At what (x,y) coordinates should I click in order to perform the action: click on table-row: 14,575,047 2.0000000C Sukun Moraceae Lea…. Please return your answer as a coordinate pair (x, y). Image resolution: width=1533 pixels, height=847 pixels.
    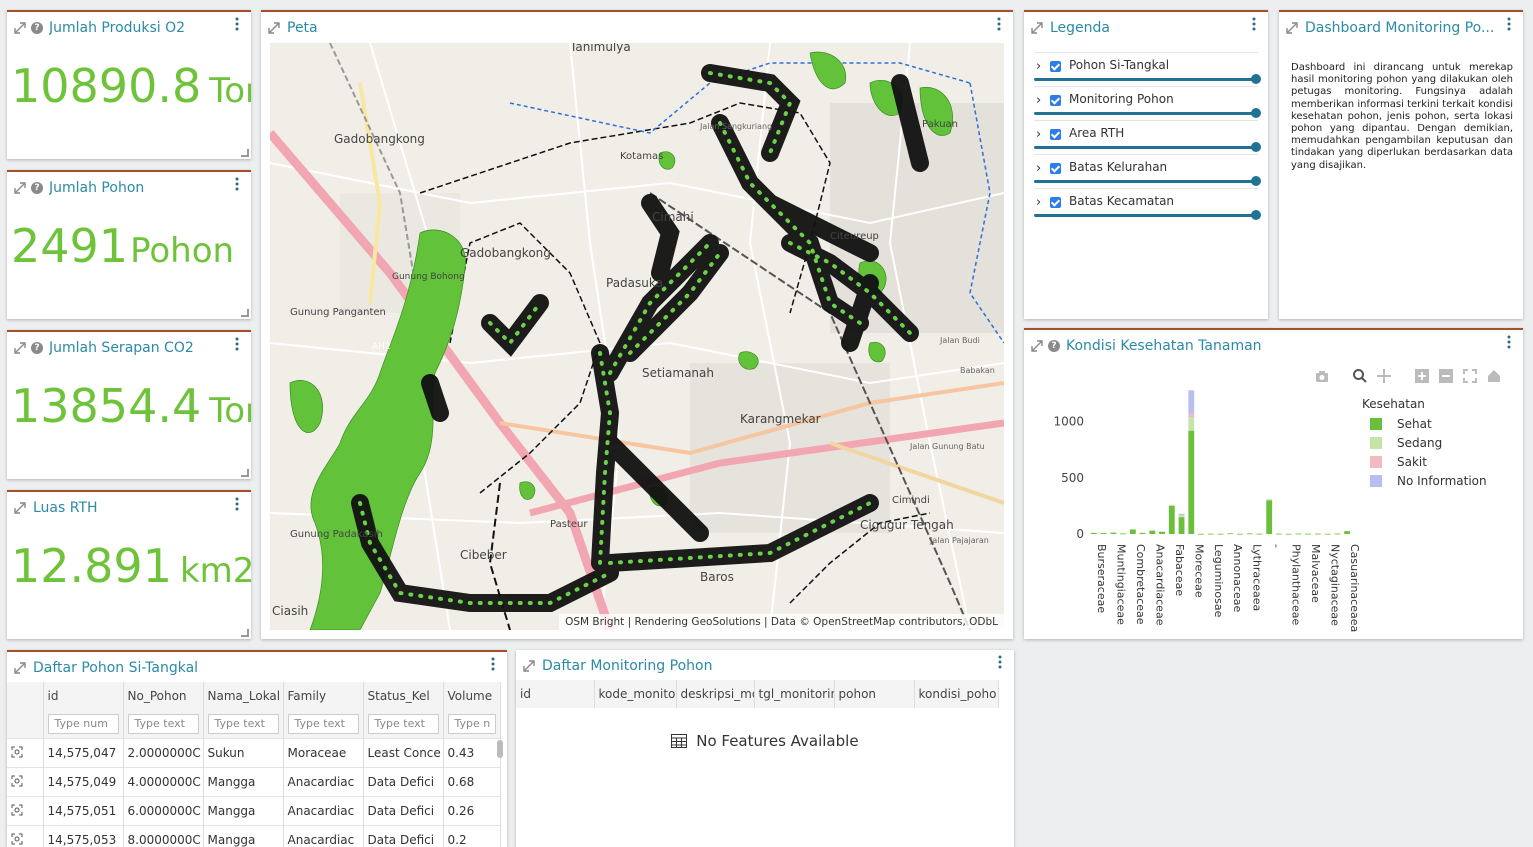
    Looking at the image, I should click on (254, 753).